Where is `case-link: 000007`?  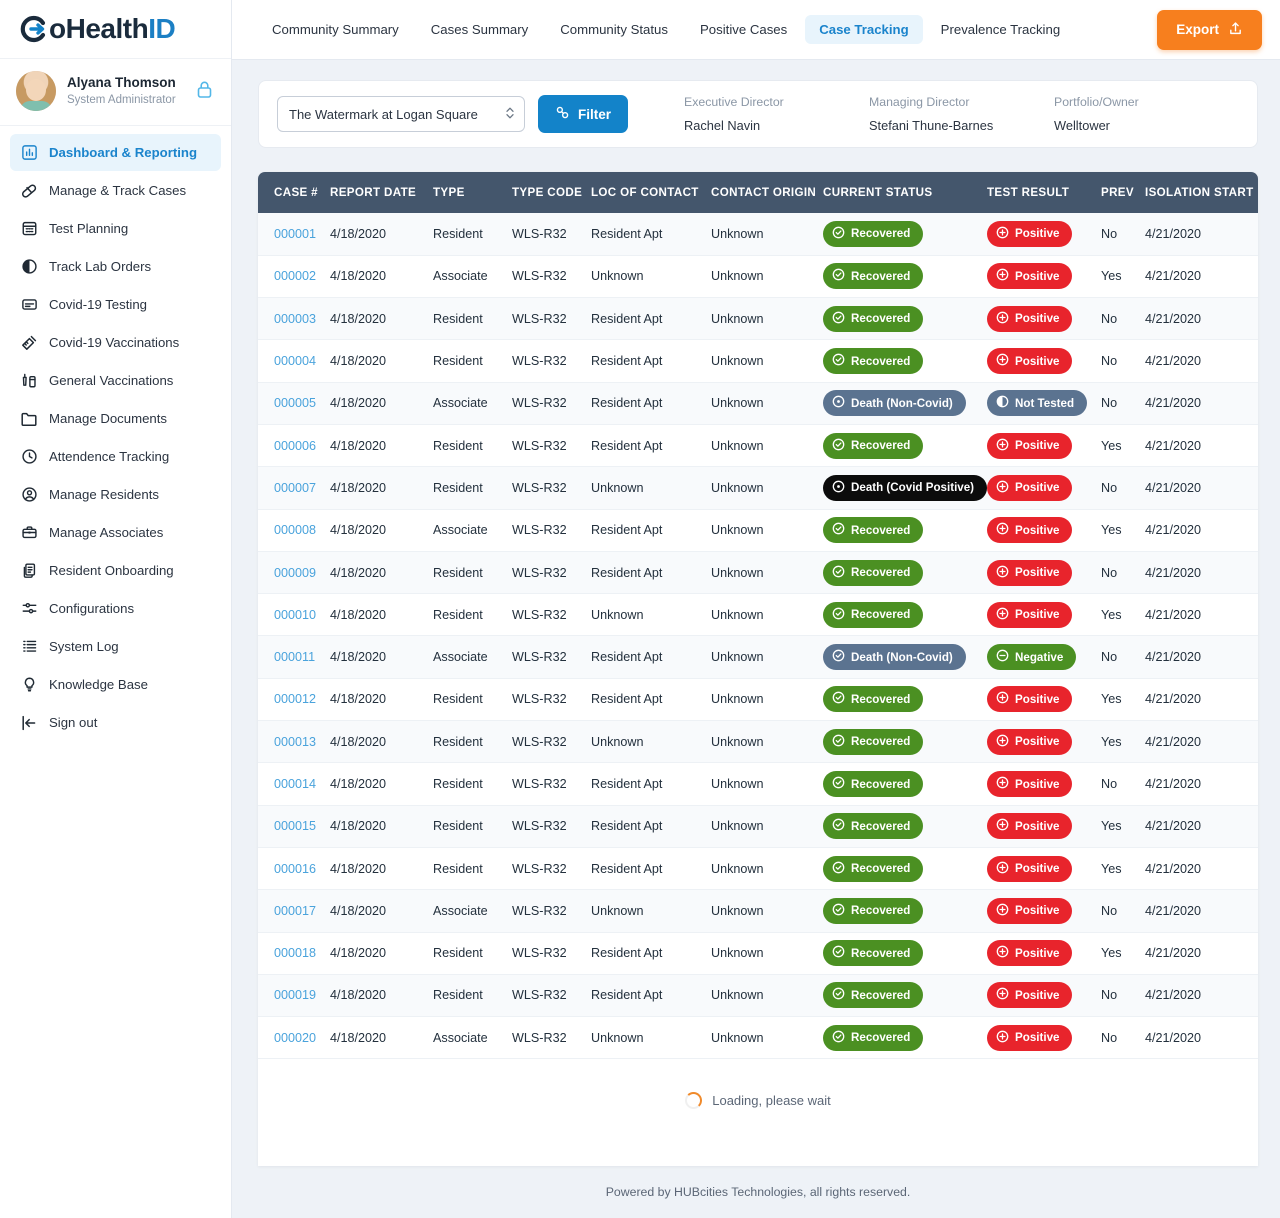 case-link: 000007 is located at coordinates (295, 488).